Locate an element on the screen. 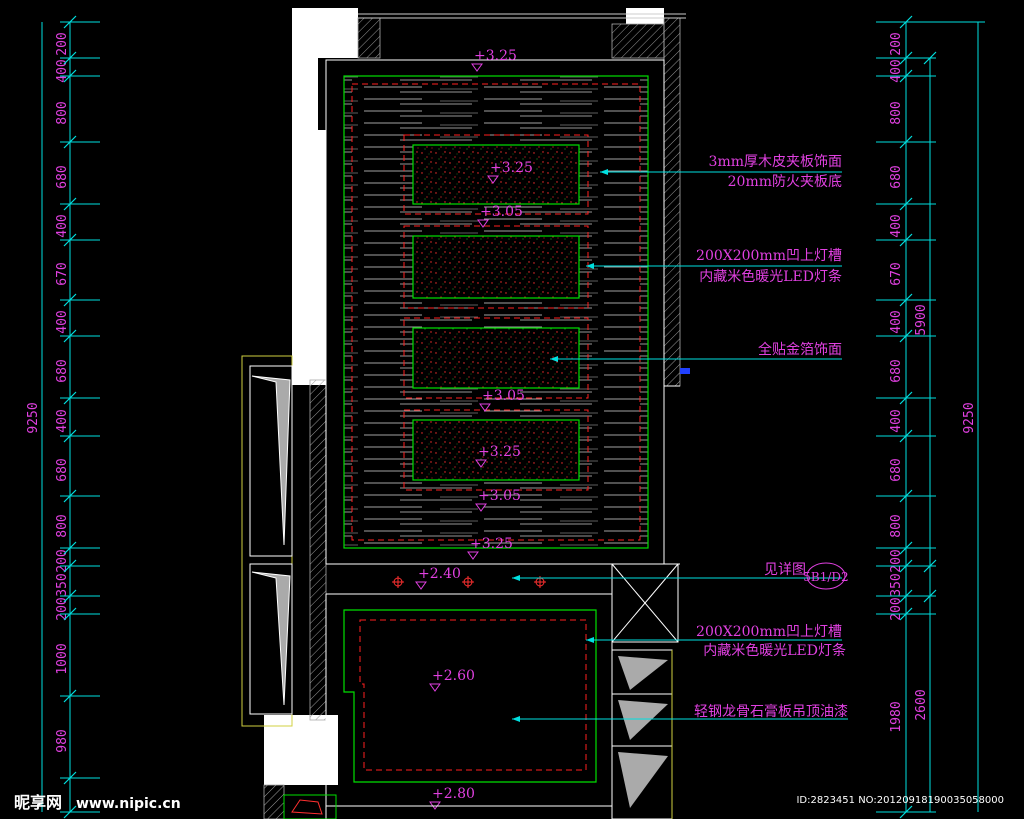  watermark-brand: 昵享网 is located at coordinates (38, 802).